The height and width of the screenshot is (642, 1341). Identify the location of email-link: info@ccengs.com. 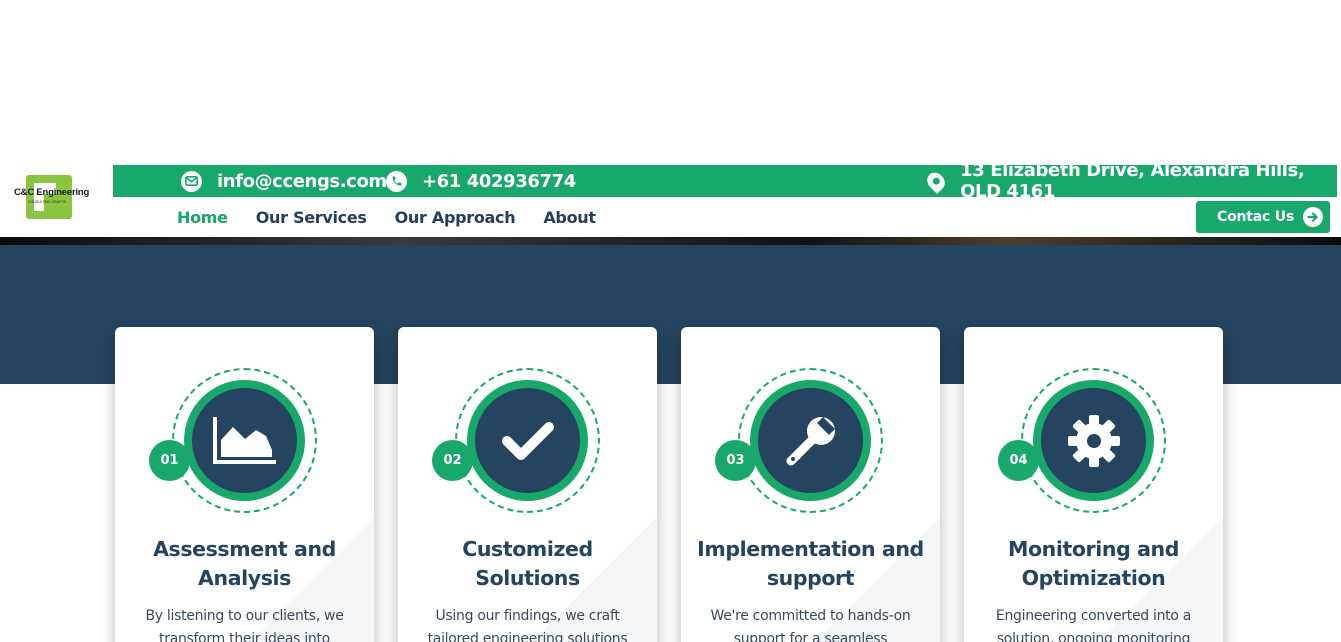
(284, 181).